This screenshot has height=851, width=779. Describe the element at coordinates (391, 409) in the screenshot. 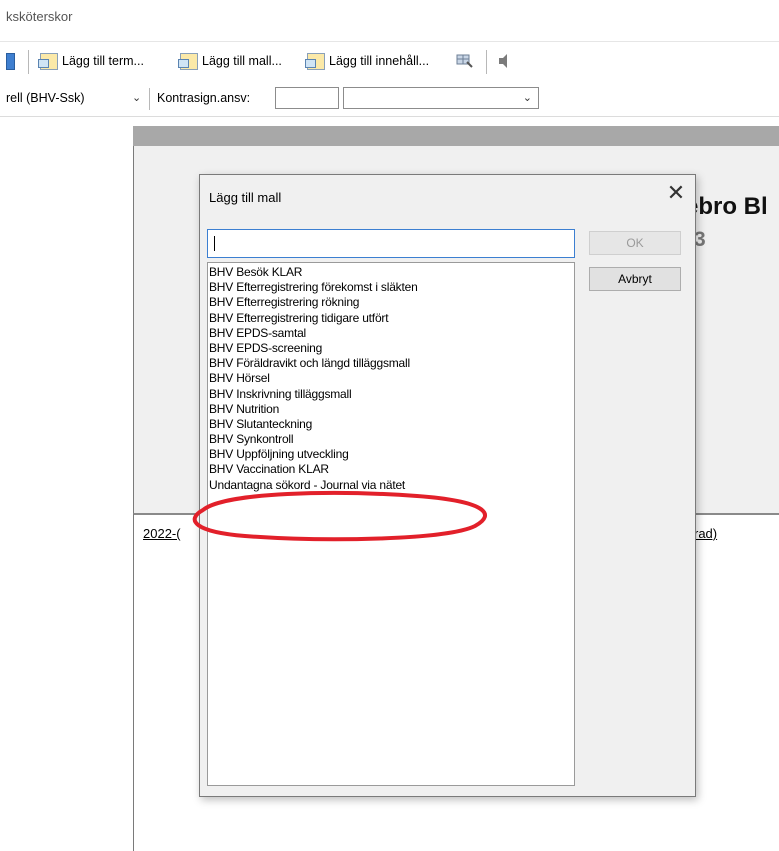

I see `list-item: BHV Nutrition` at that location.